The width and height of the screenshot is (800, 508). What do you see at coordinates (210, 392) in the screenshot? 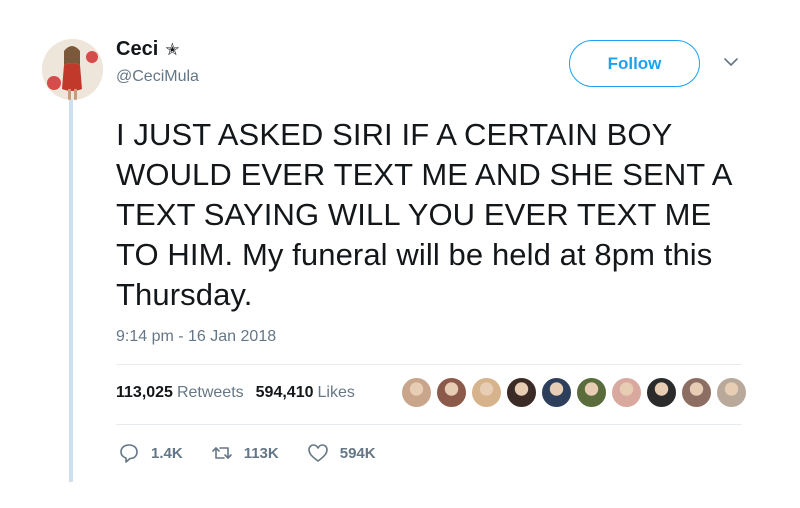
I see `retweets-label: Retweets` at bounding box center [210, 392].